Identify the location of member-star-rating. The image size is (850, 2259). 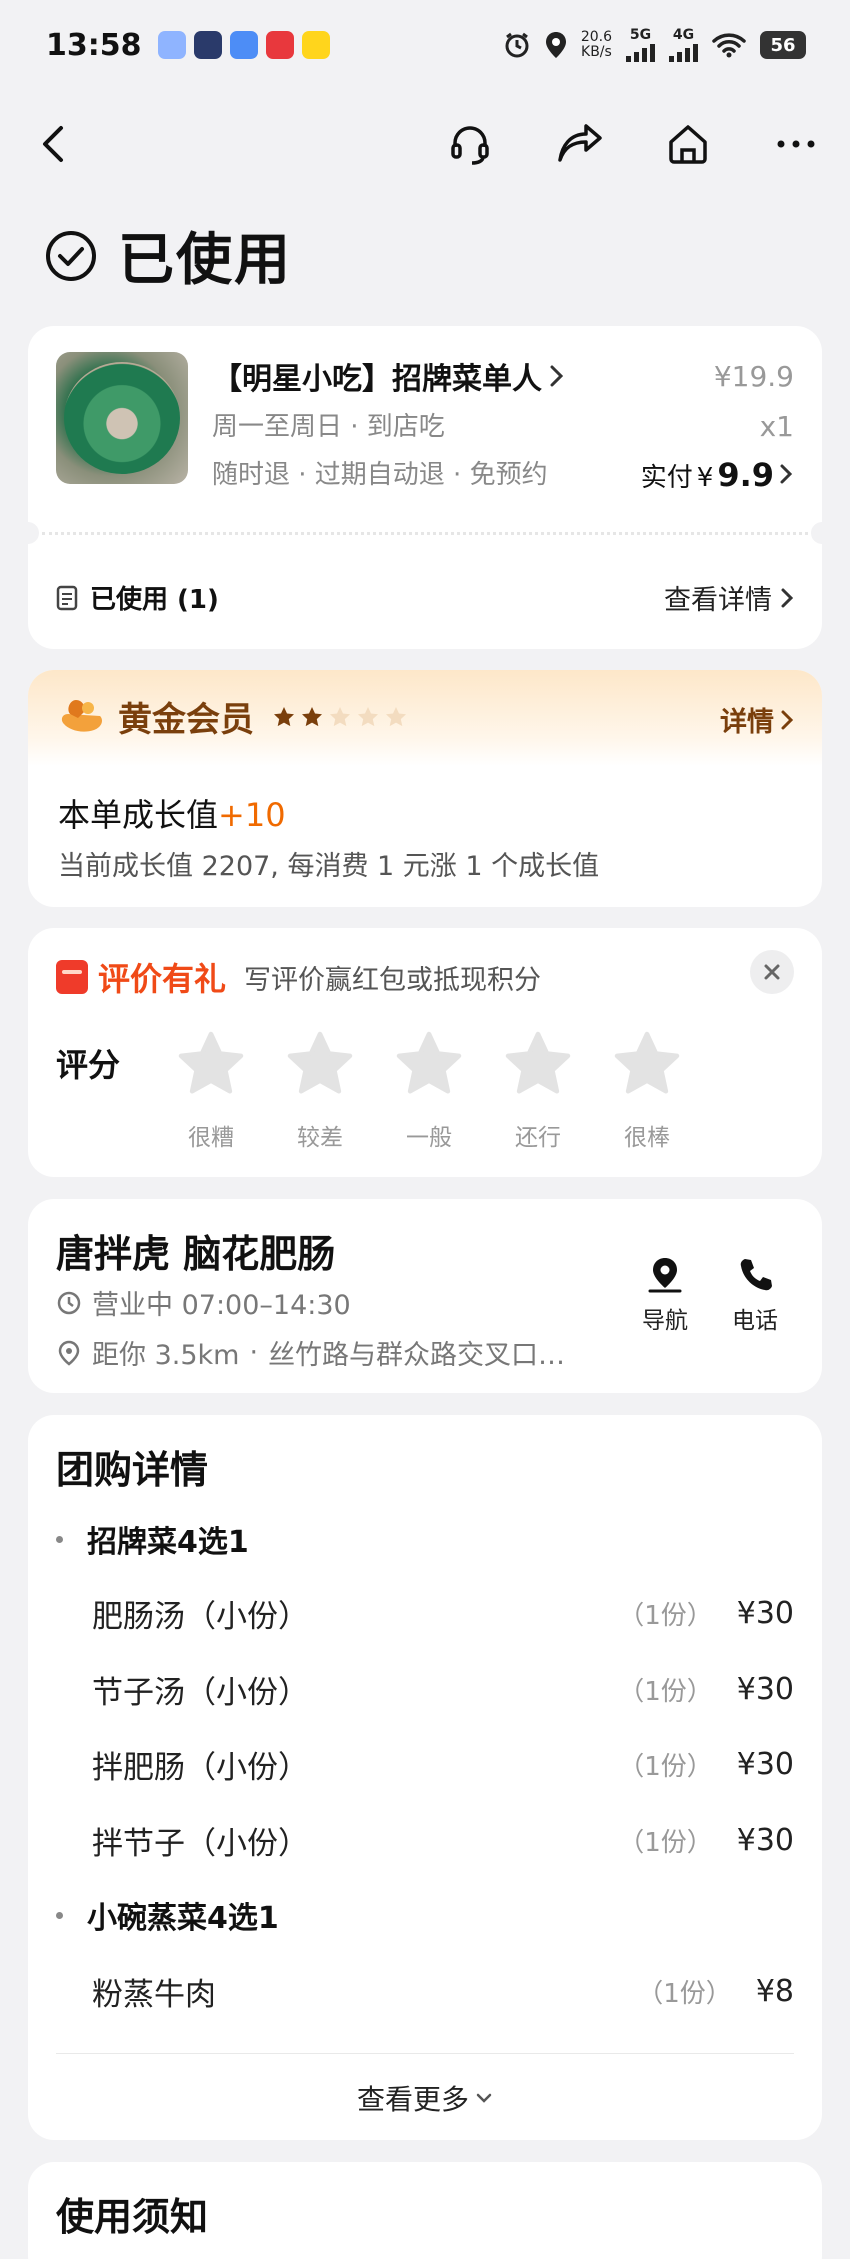
(340, 717).